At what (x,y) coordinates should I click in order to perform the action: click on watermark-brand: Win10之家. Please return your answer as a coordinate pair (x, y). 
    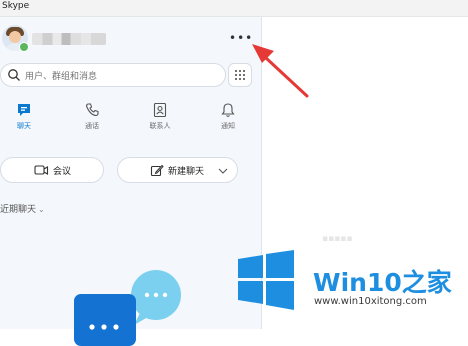
    Looking at the image, I should click on (382, 281).